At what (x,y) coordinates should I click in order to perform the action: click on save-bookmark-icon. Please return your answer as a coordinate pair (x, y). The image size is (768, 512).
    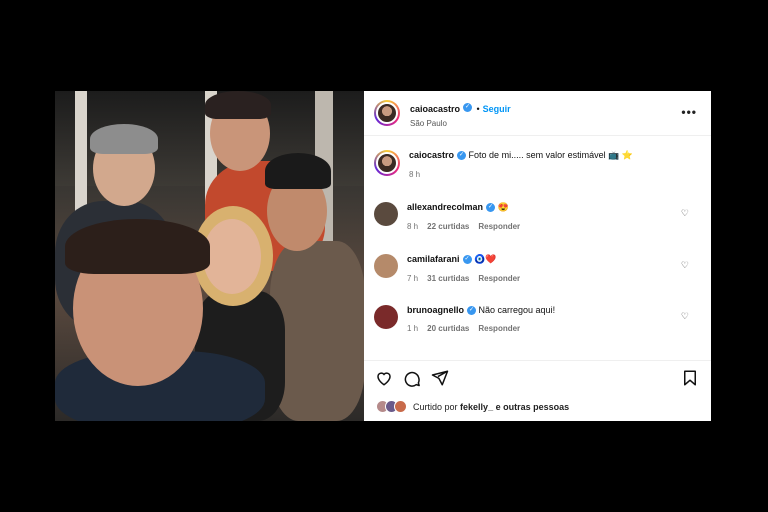
    Looking at the image, I should click on (690, 378).